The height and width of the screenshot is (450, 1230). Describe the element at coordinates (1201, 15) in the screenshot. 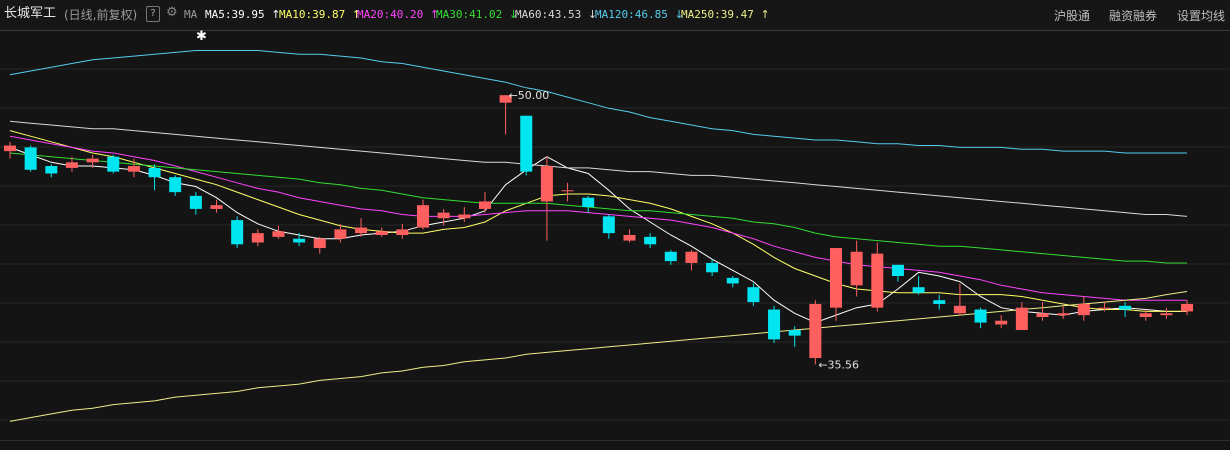

I see `ma-settings-button: 设置均线` at that location.